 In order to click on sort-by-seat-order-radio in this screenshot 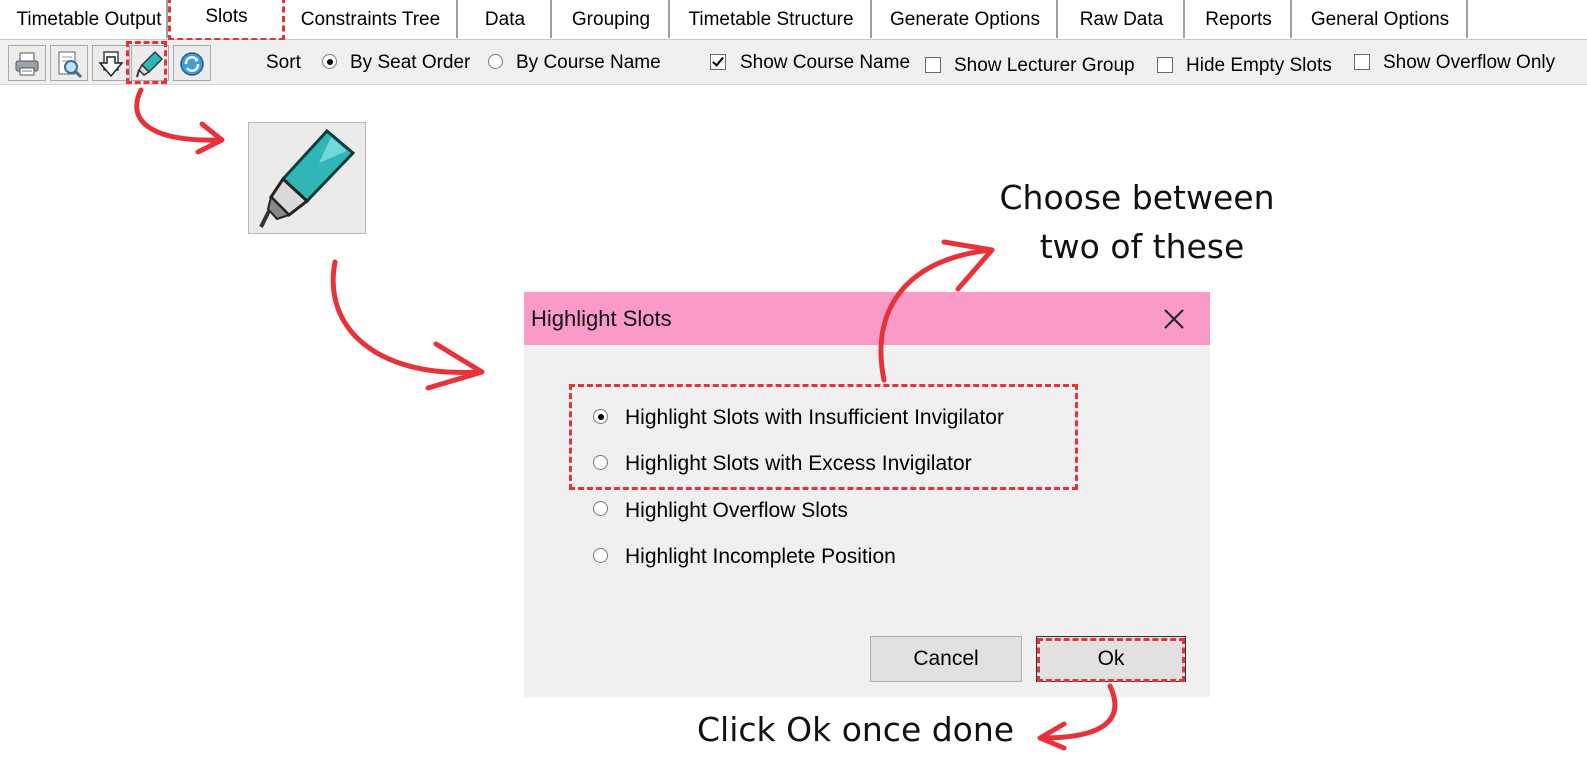, I will do `click(329, 61)`.